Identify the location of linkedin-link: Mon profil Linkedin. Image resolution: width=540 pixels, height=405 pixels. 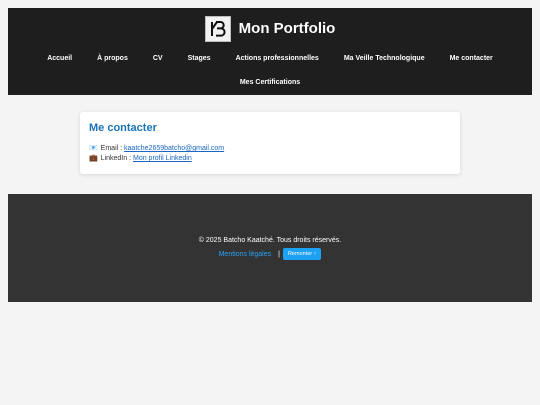
(162, 158).